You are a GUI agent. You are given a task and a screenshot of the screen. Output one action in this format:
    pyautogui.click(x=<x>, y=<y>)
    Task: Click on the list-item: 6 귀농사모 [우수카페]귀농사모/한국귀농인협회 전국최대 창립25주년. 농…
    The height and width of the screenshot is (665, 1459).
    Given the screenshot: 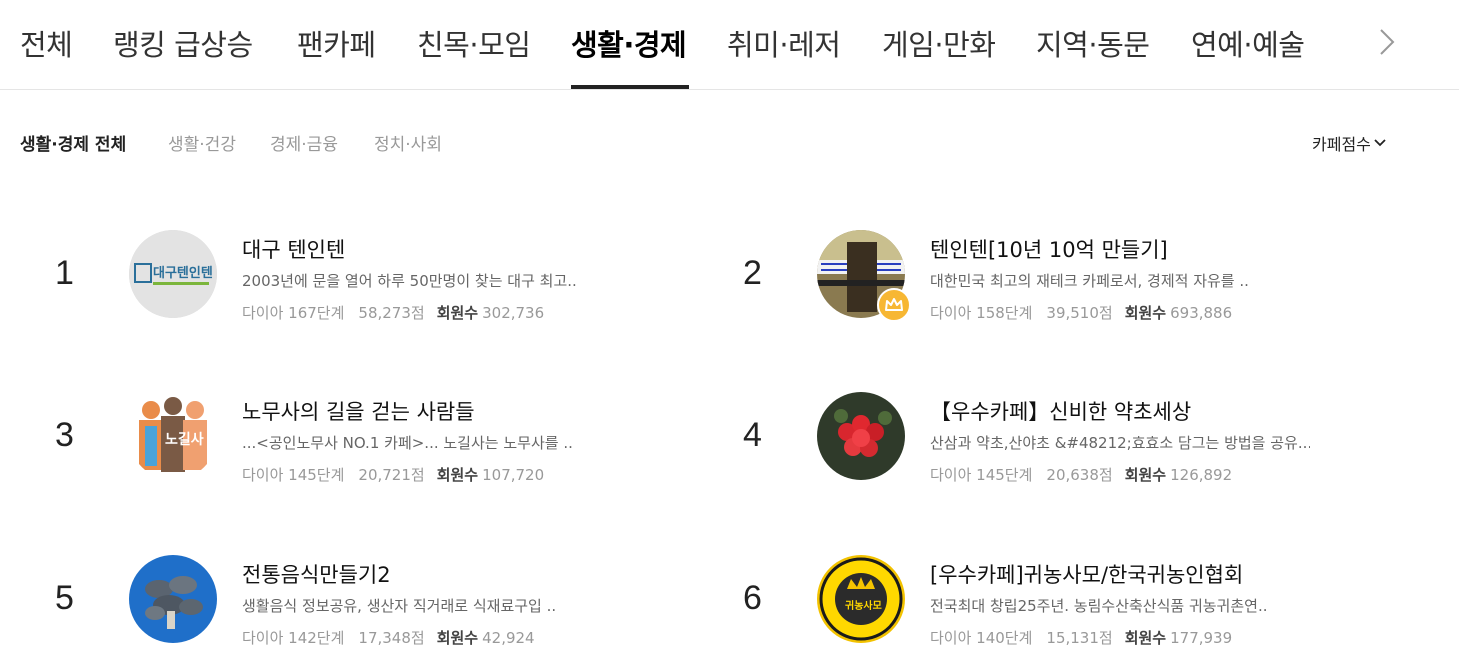 What is the action you would take?
    pyautogui.click(x=1063, y=605)
    